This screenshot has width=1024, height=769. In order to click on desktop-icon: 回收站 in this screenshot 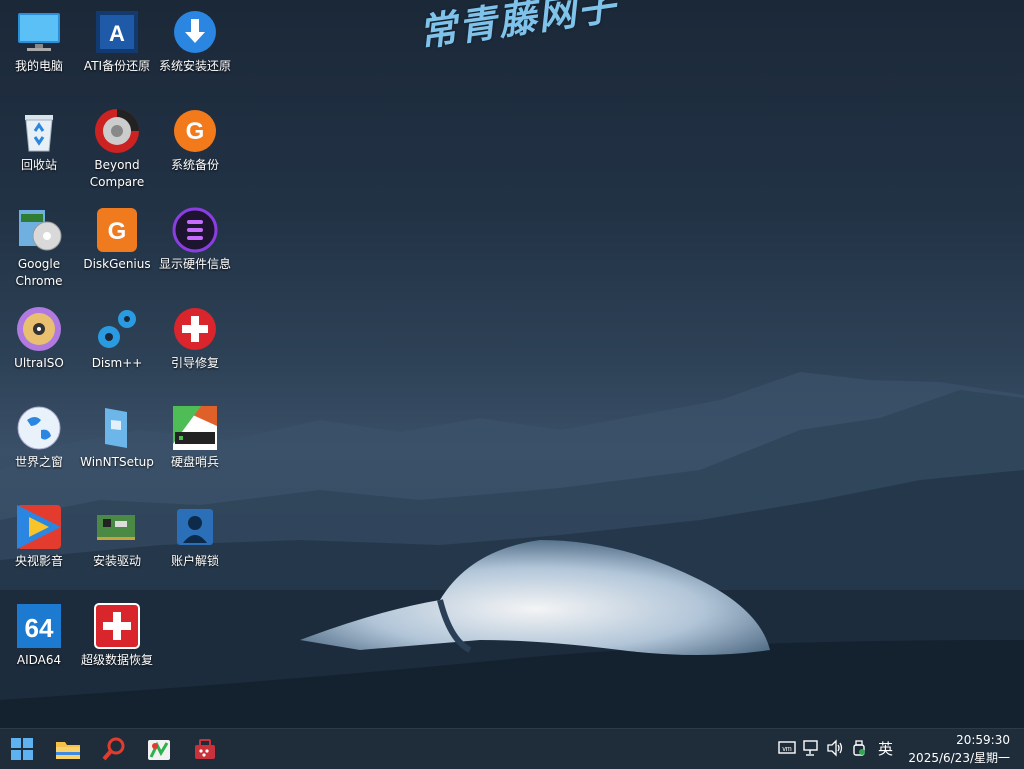, I will do `click(39, 136)`.